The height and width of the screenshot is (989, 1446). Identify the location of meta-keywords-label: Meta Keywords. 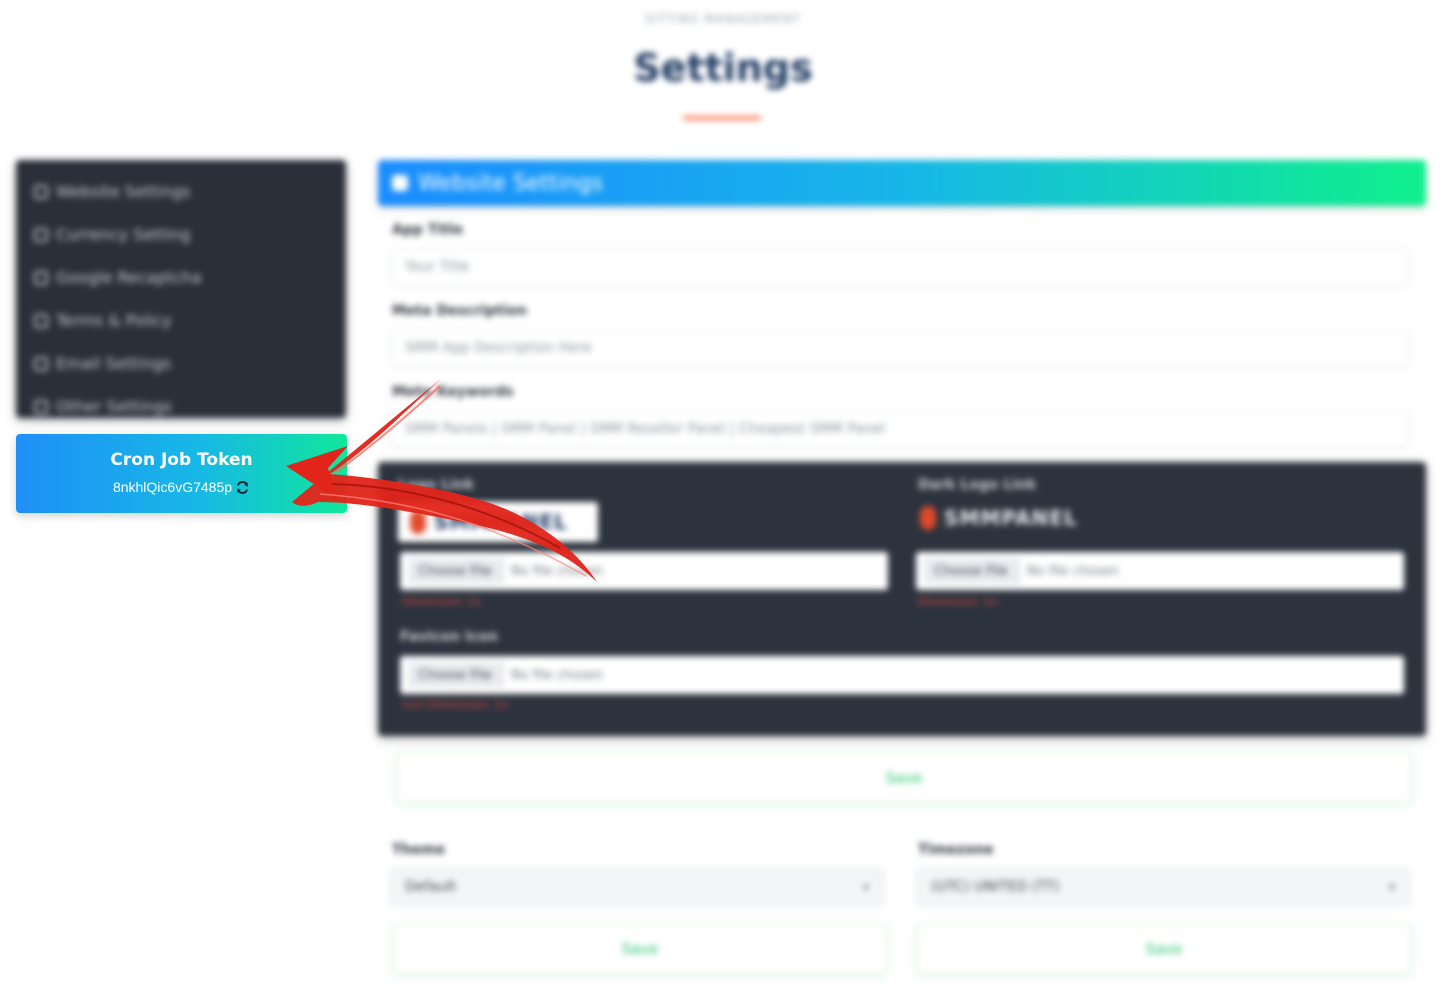
(453, 392).